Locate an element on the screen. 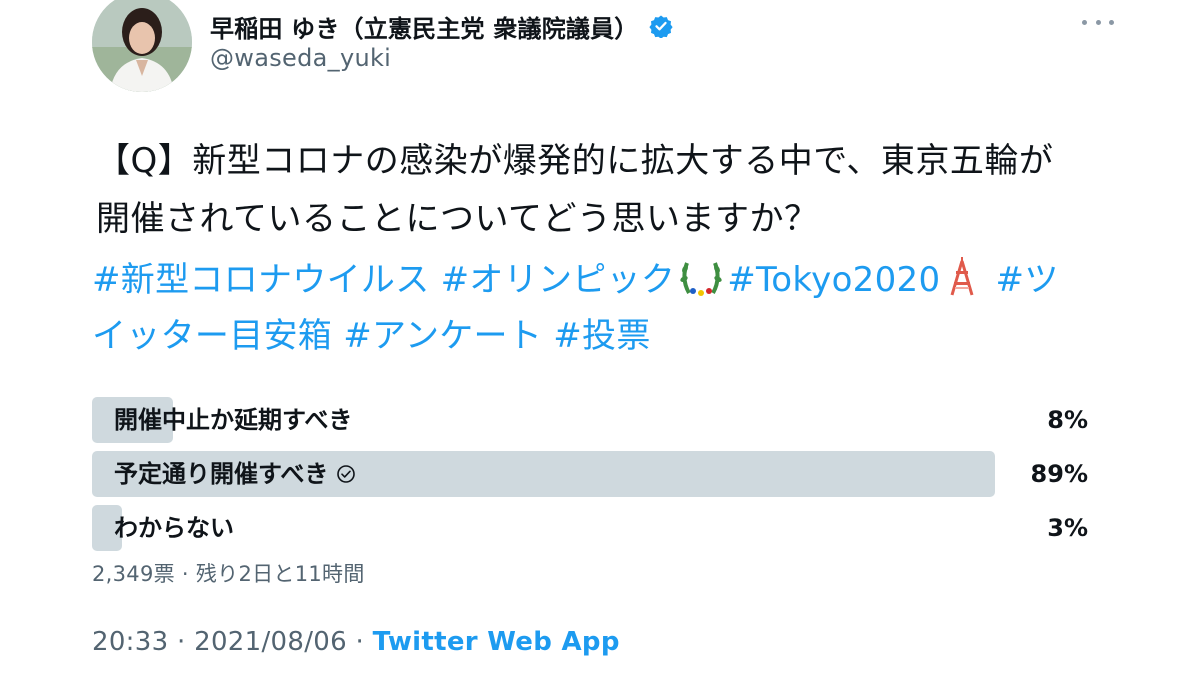  hashtag-link: #アンケート is located at coordinates (442, 336).